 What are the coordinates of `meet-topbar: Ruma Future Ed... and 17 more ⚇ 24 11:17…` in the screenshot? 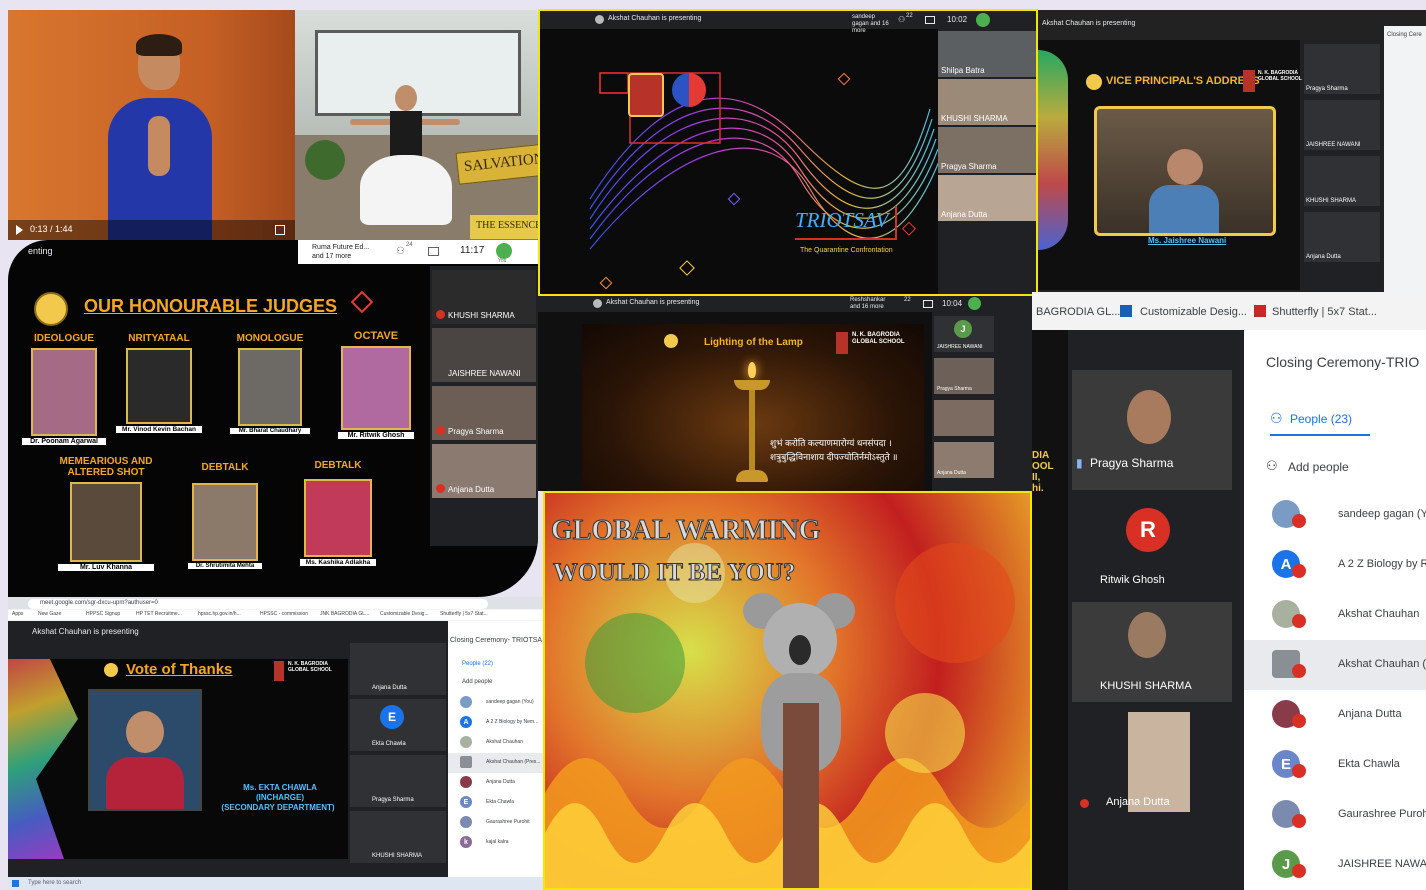 It's located at (418, 252).